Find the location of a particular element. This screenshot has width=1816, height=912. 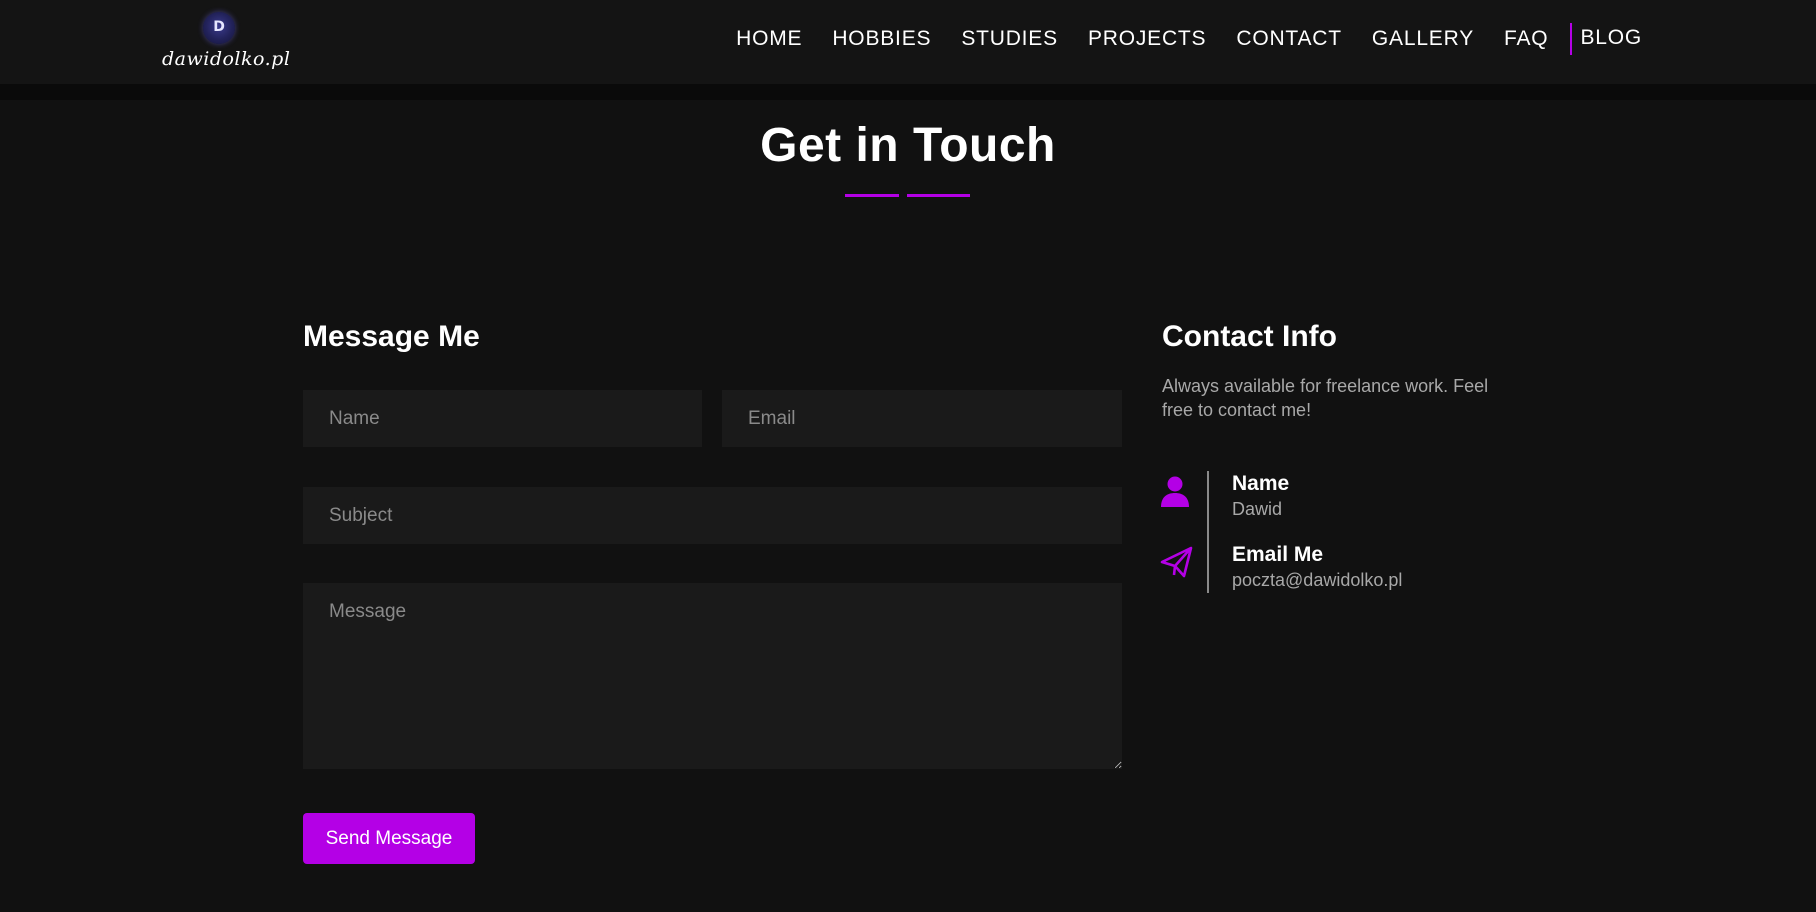

person-icon is located at coordinates (1175, 491).